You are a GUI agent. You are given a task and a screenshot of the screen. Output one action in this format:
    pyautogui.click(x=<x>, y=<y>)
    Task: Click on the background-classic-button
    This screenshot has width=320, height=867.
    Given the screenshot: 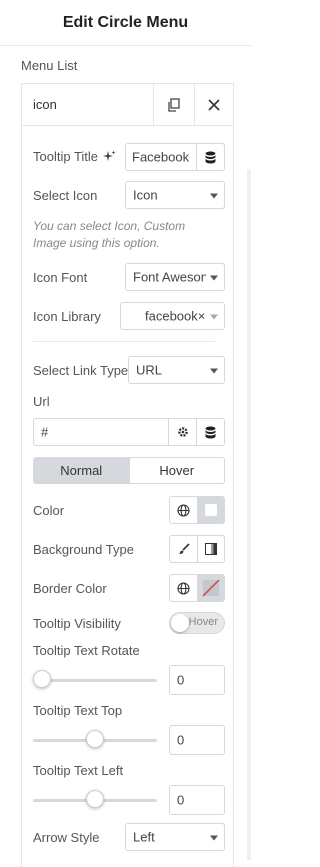 What is the action you would take?
    pyautogui.click(x=184, y=549)
    